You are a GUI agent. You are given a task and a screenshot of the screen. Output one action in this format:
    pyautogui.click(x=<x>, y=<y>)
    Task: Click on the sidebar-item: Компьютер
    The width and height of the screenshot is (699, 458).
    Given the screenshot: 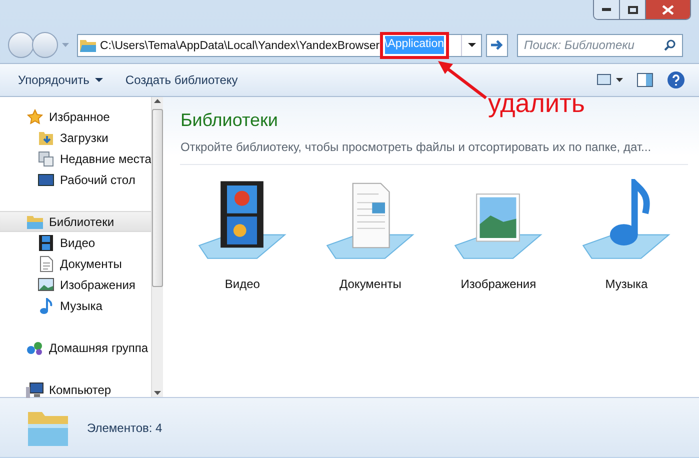 What is the action you would take?
    pyautogui.click(x=76, y=389)
    